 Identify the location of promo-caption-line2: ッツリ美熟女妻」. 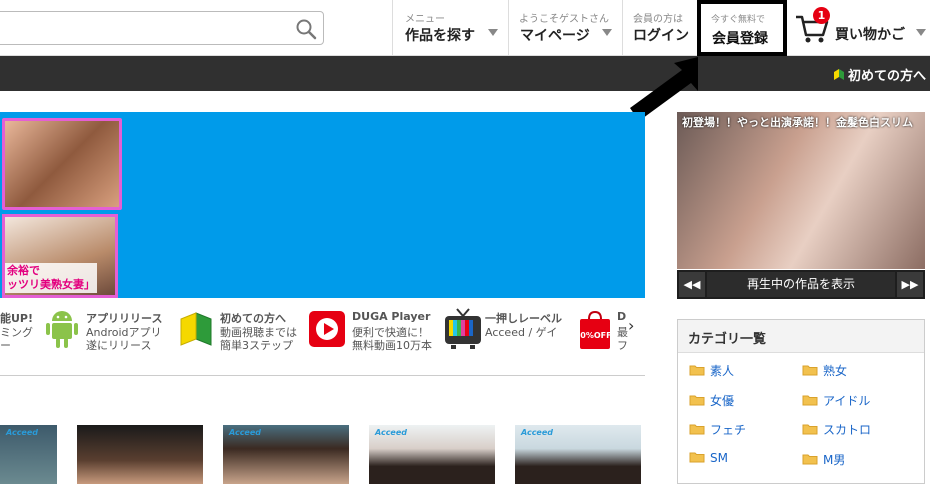
(51, 284).